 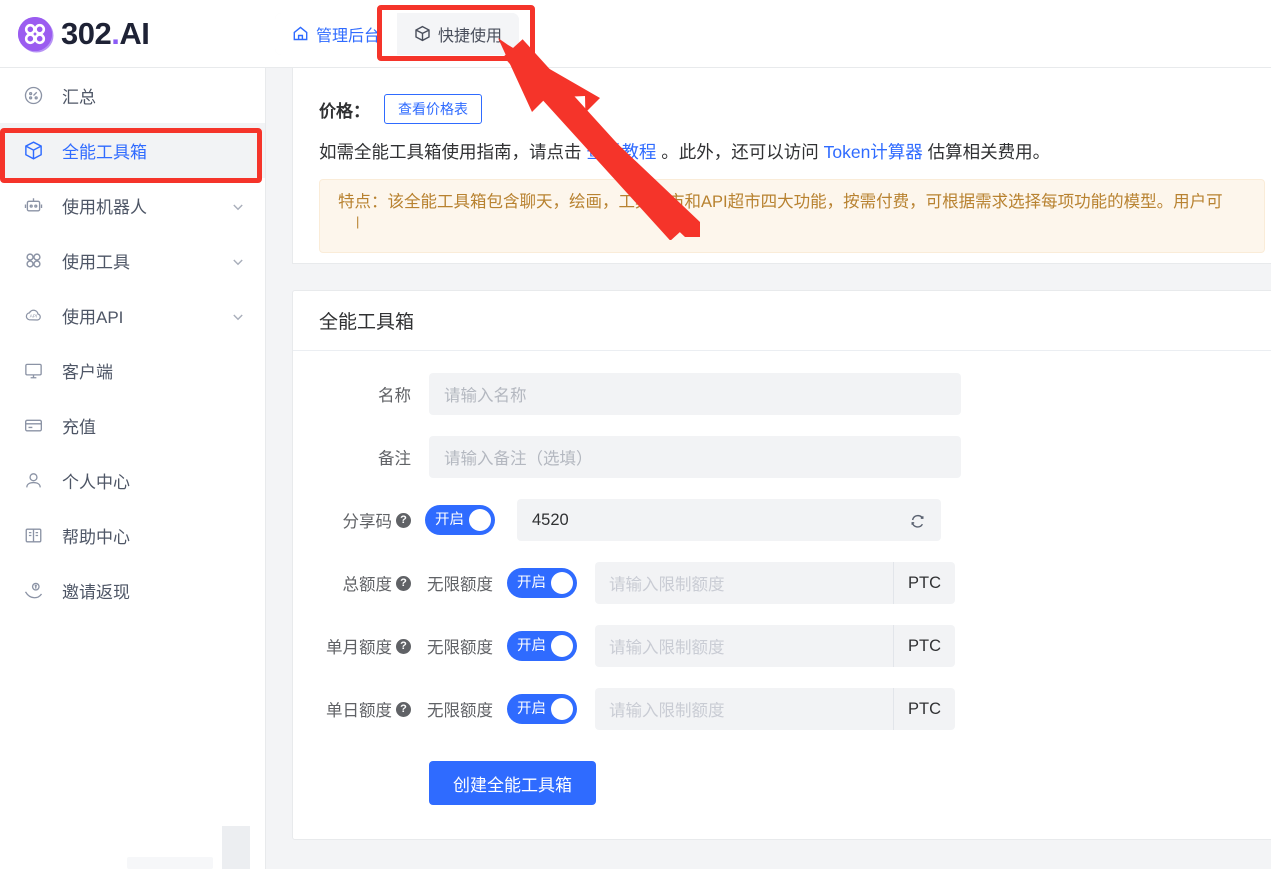 I want to click on daily-quota-label-text: 单日额度, so click(x=359, y=711).